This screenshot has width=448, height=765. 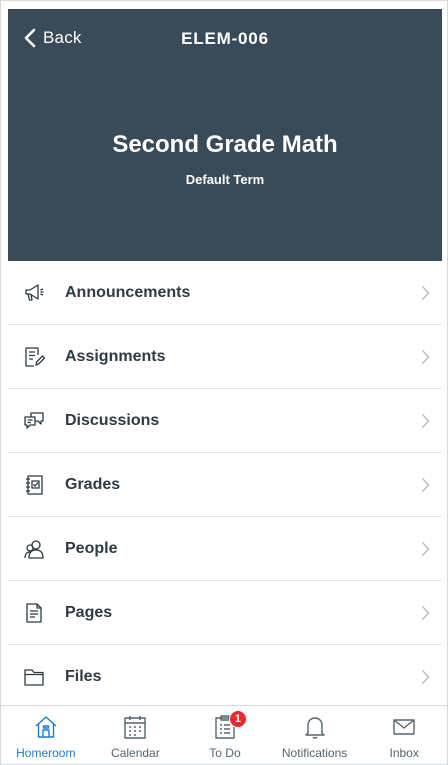 What do you see at coordinates (112, 420) in the screenshot?
I see `menu-label: Discussions` at bounding box center [112, 420].